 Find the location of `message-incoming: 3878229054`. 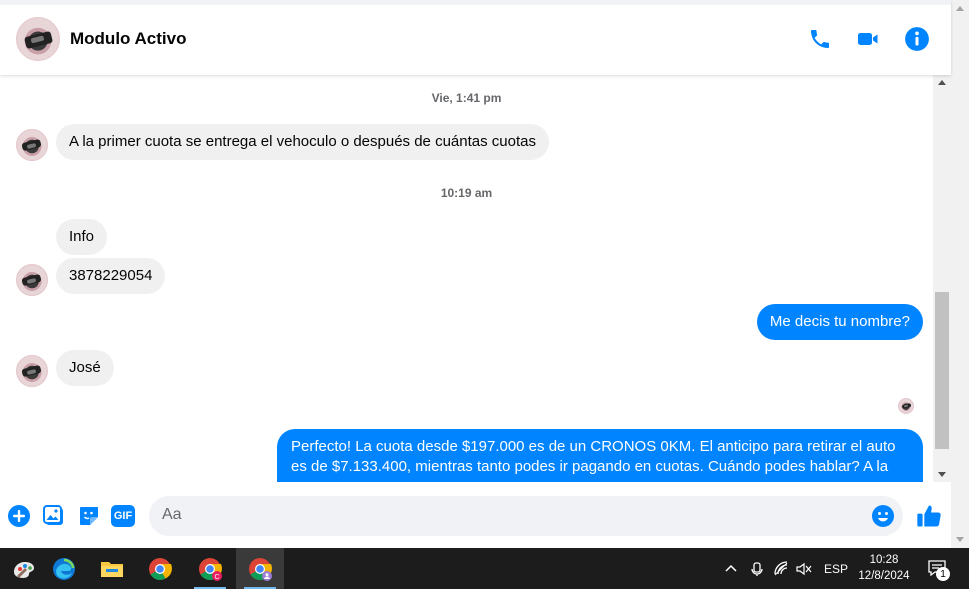

message-incoming: 3878229054 is located at coordinates (111, 276).